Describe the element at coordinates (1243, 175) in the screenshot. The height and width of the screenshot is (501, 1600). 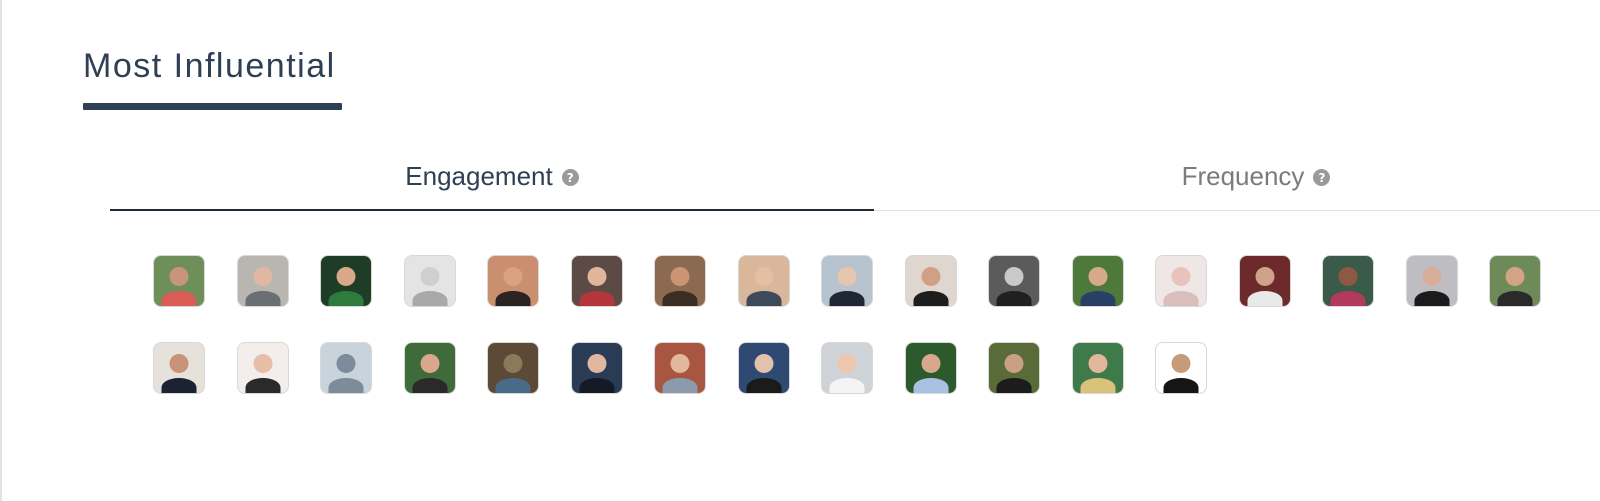
I see `tab-frequency-label: Frequency` at that location.